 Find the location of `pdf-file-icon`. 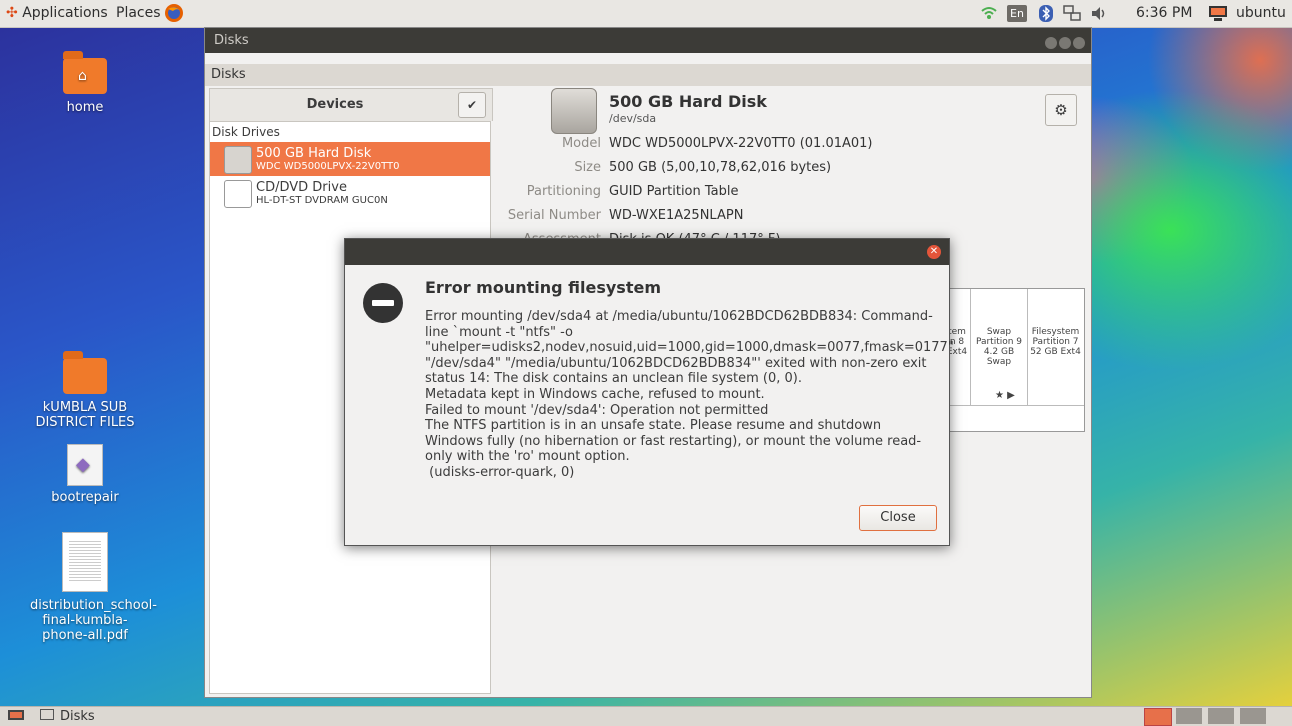

pdf-file-icon is located at coordinates (85, 562).